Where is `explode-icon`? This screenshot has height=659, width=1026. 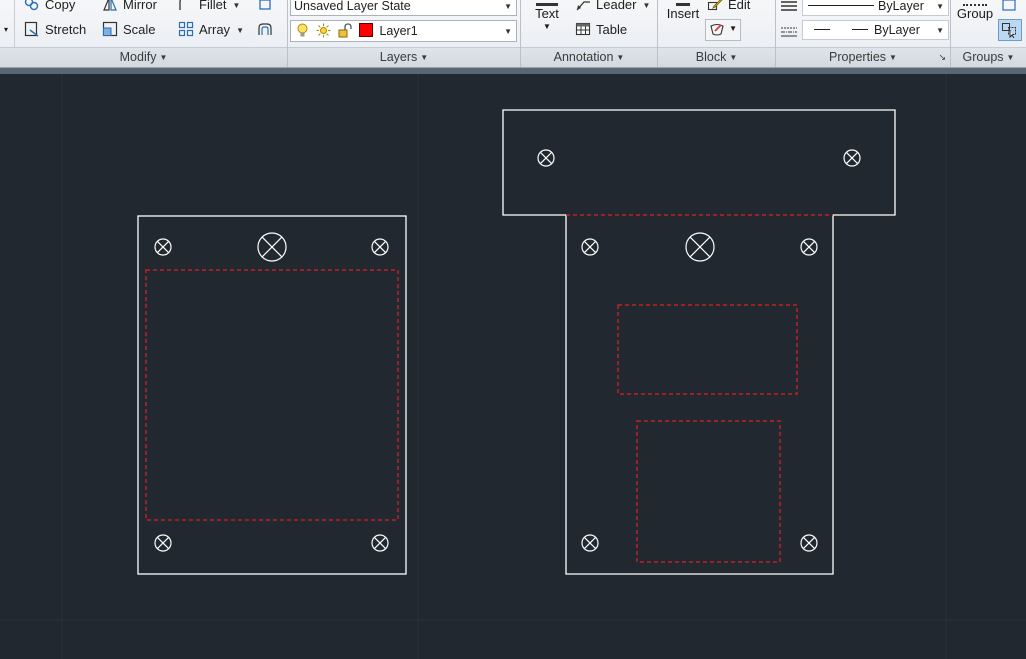
explode-icon is located at coordinates (265, 5).